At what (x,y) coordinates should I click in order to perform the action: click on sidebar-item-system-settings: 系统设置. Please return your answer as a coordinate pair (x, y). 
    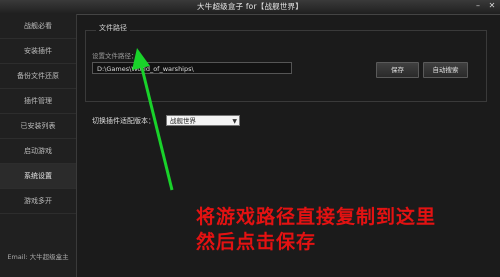
    Looking at the image, I should click on (38, 176).